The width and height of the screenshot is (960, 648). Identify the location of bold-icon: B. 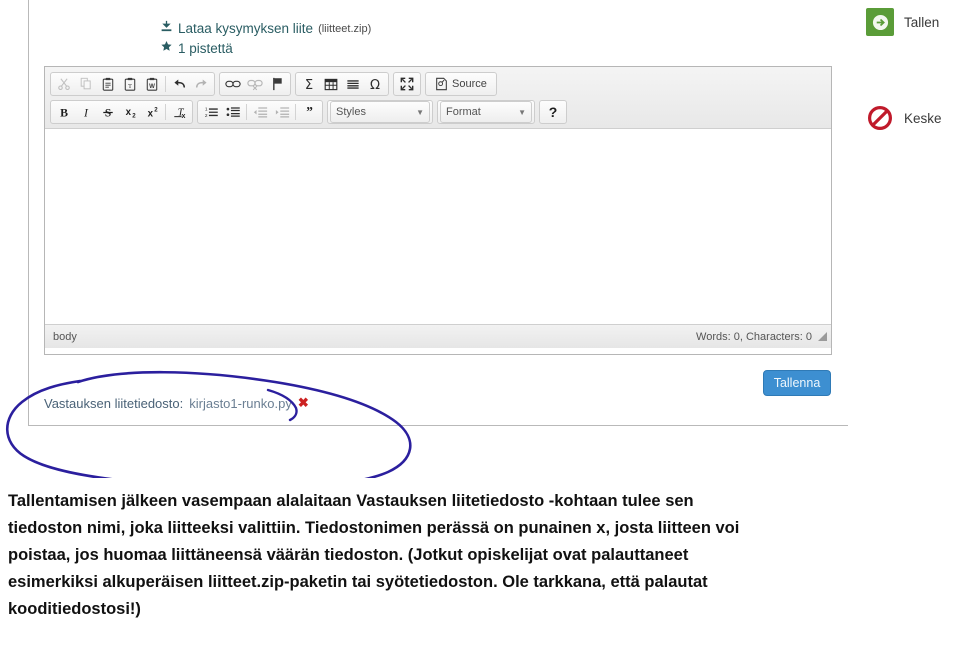
(64, 112).